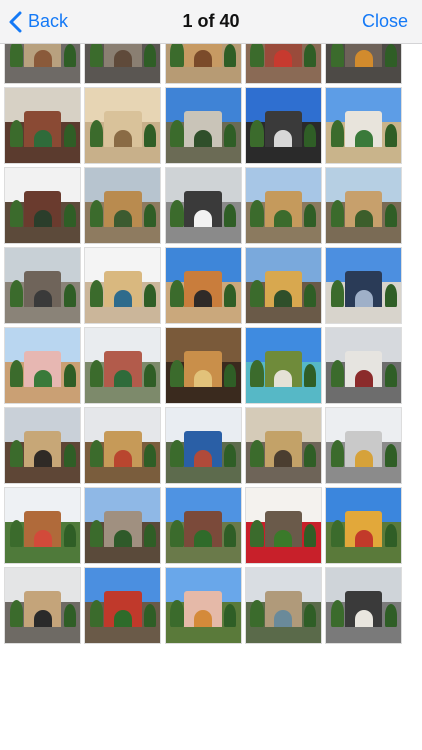  Describe the element at coordinates (48, 21) in the screenshot. I see `back-label: Back` at that location.